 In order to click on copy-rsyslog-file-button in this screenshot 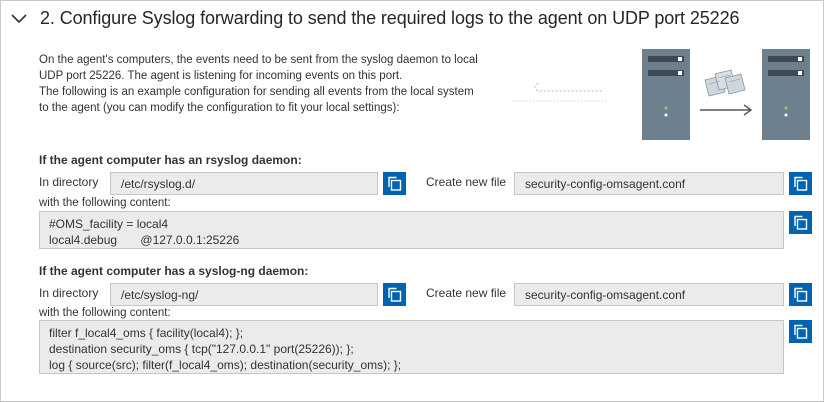, I will do `click(800, 183)`.